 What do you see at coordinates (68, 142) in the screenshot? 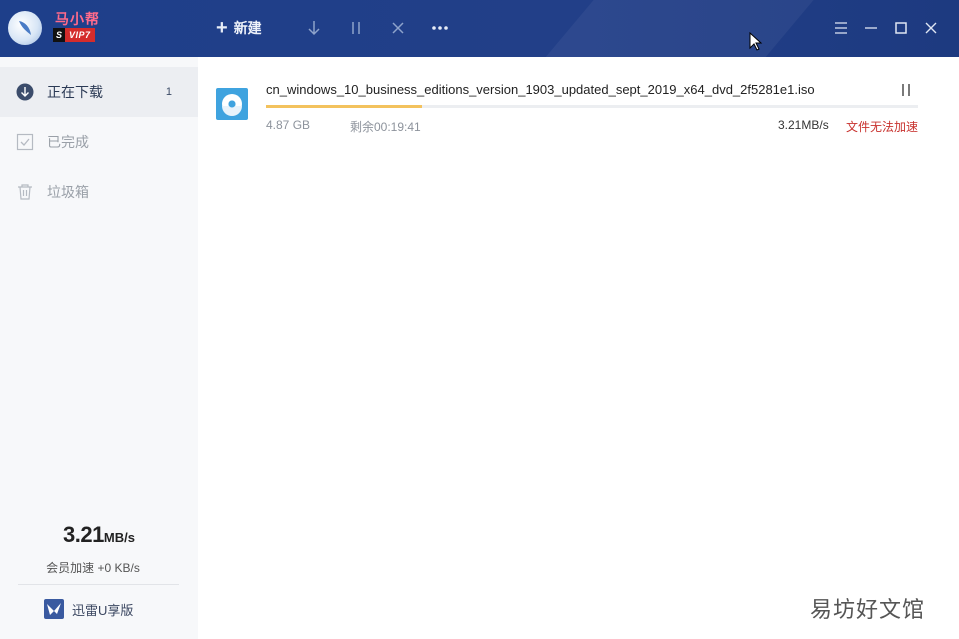
I see `sidebar-item-label: 已完成` at bounding box center [68, 142].